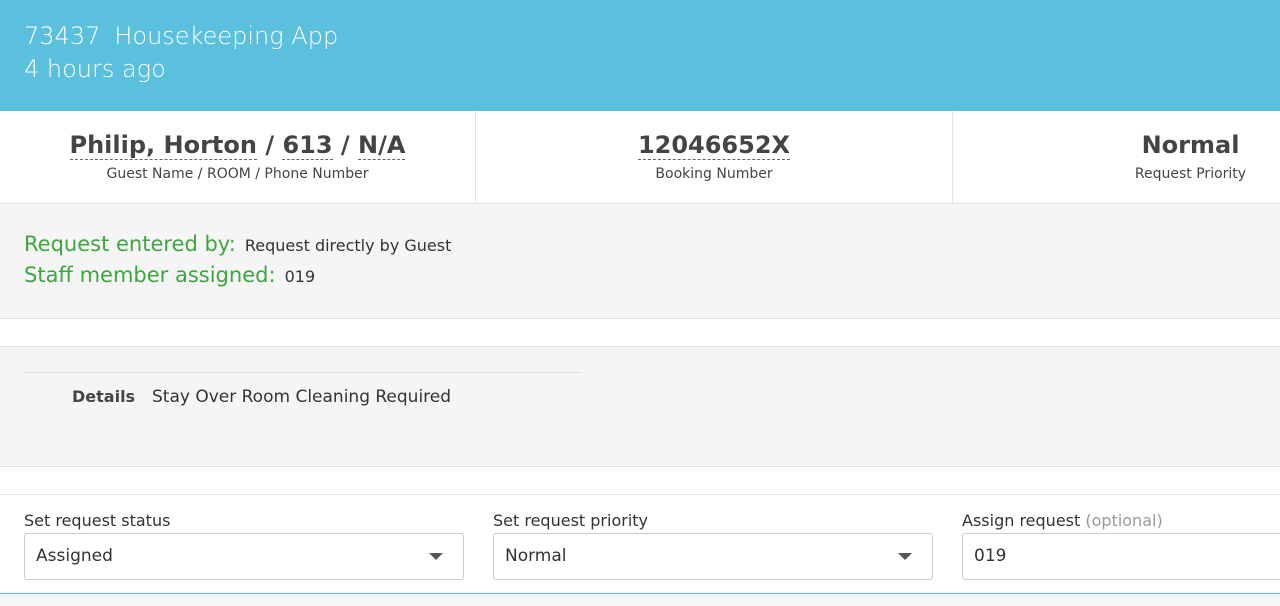 This screenshot has height=606, width=1280. What do you see at coordinates (300, 276) in the screenshot?
I see `staff-assigned-value: 019` at bounding box center [300, 276].